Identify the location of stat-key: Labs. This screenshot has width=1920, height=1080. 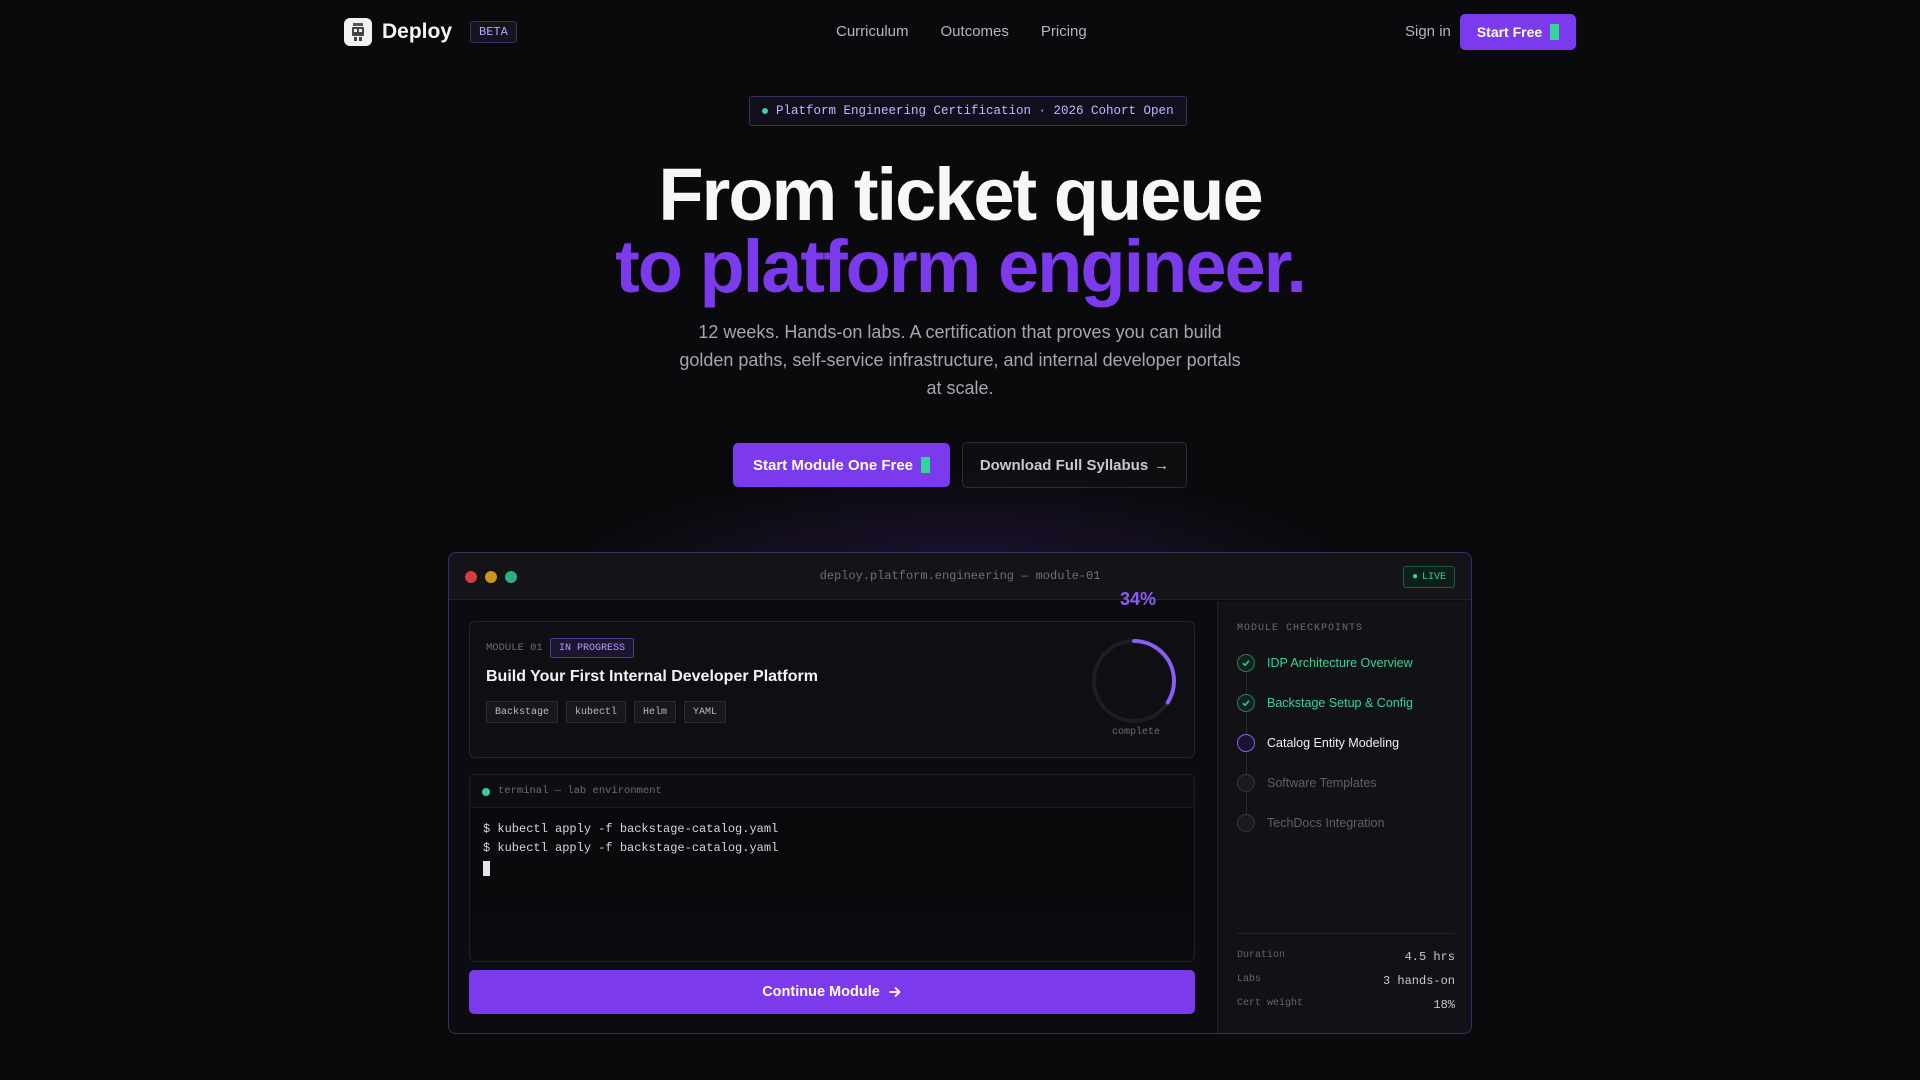
(1249, 979).